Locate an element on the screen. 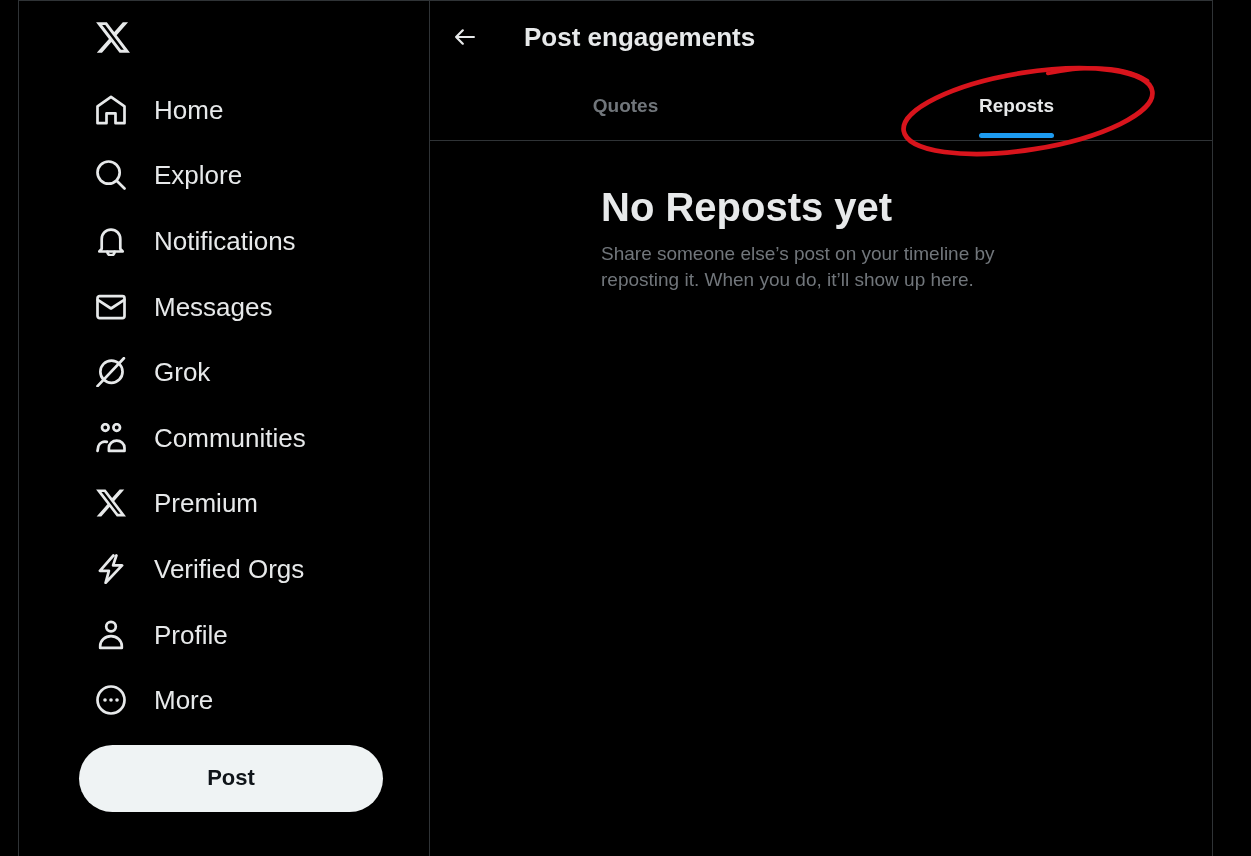 Image resolution: width=1251 pixels, height=856 pixels. post-button: Post is located at coordinates (231, 778).